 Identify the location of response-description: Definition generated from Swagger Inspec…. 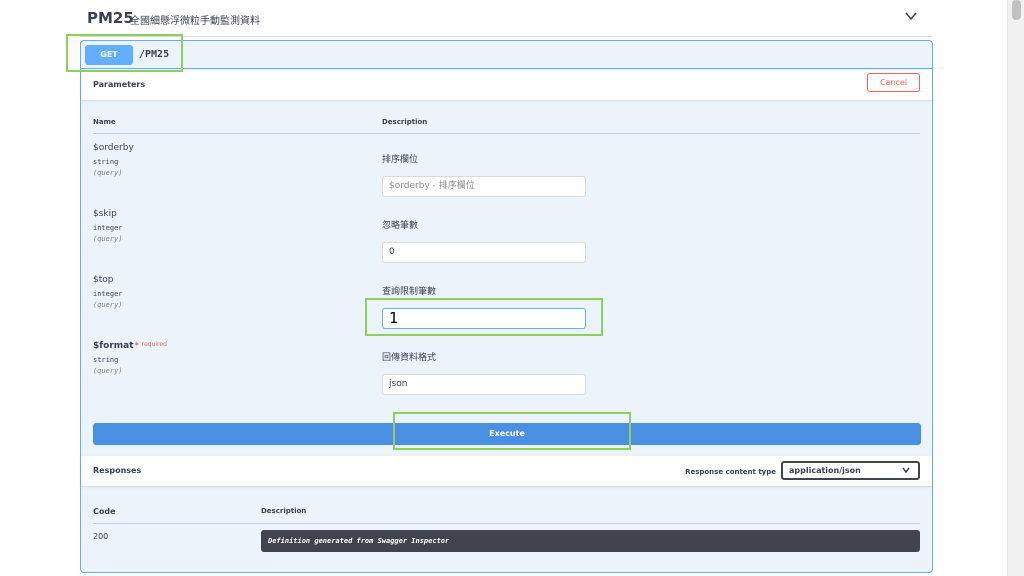
(590, 541).